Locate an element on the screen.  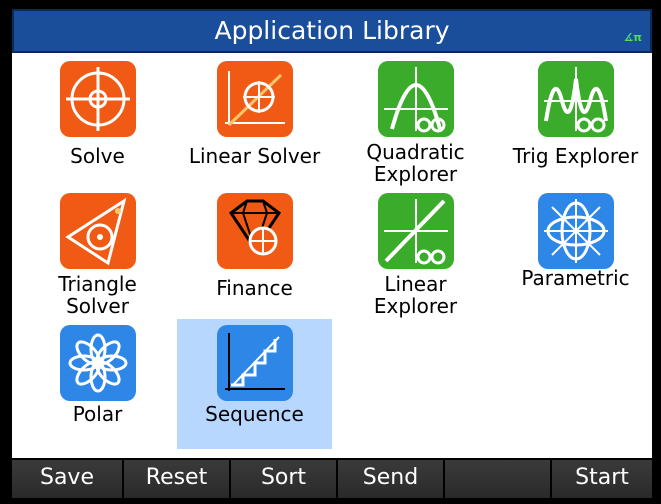
app-triangle-solver: Triangle Solver is located at coordinates (97, 252).